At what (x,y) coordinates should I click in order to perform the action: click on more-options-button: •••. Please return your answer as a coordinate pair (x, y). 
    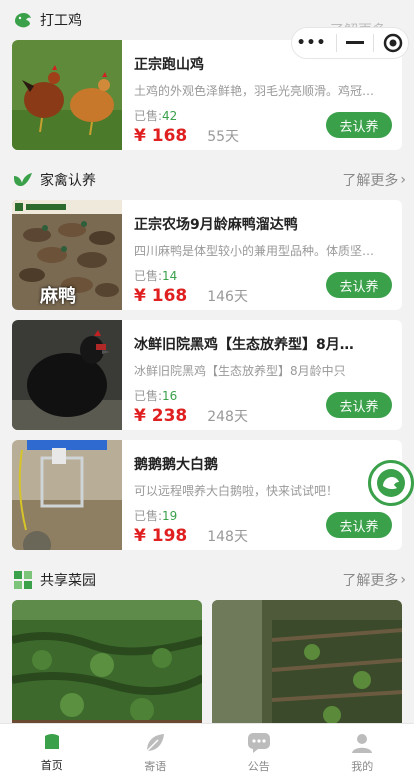
    Looking at the image, I should click on (312, 43).